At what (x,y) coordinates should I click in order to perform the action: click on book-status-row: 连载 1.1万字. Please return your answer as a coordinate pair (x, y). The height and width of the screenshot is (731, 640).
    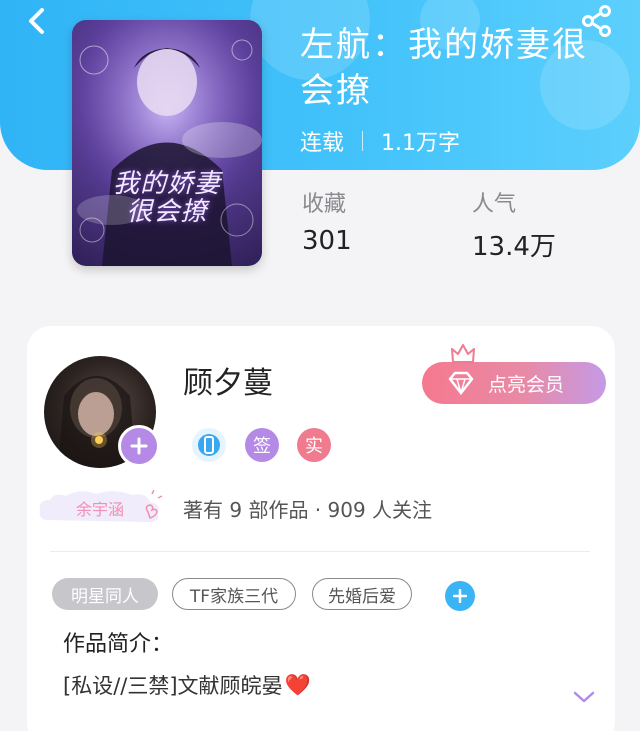
    Looking at the image, I should click on (380, 141).